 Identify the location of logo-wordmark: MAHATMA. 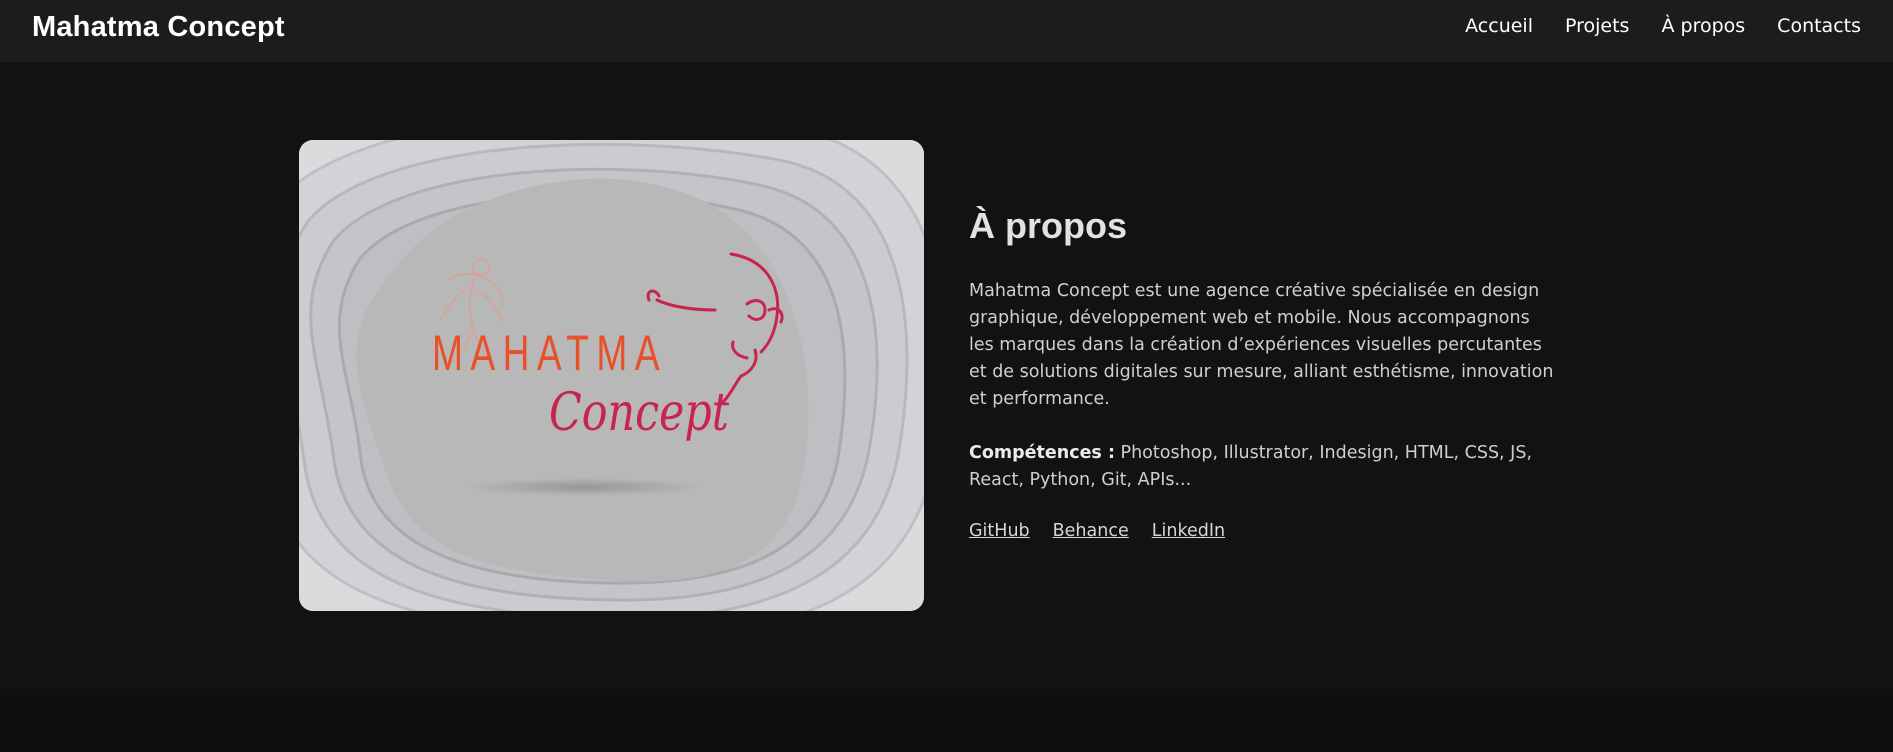
(549, 353).